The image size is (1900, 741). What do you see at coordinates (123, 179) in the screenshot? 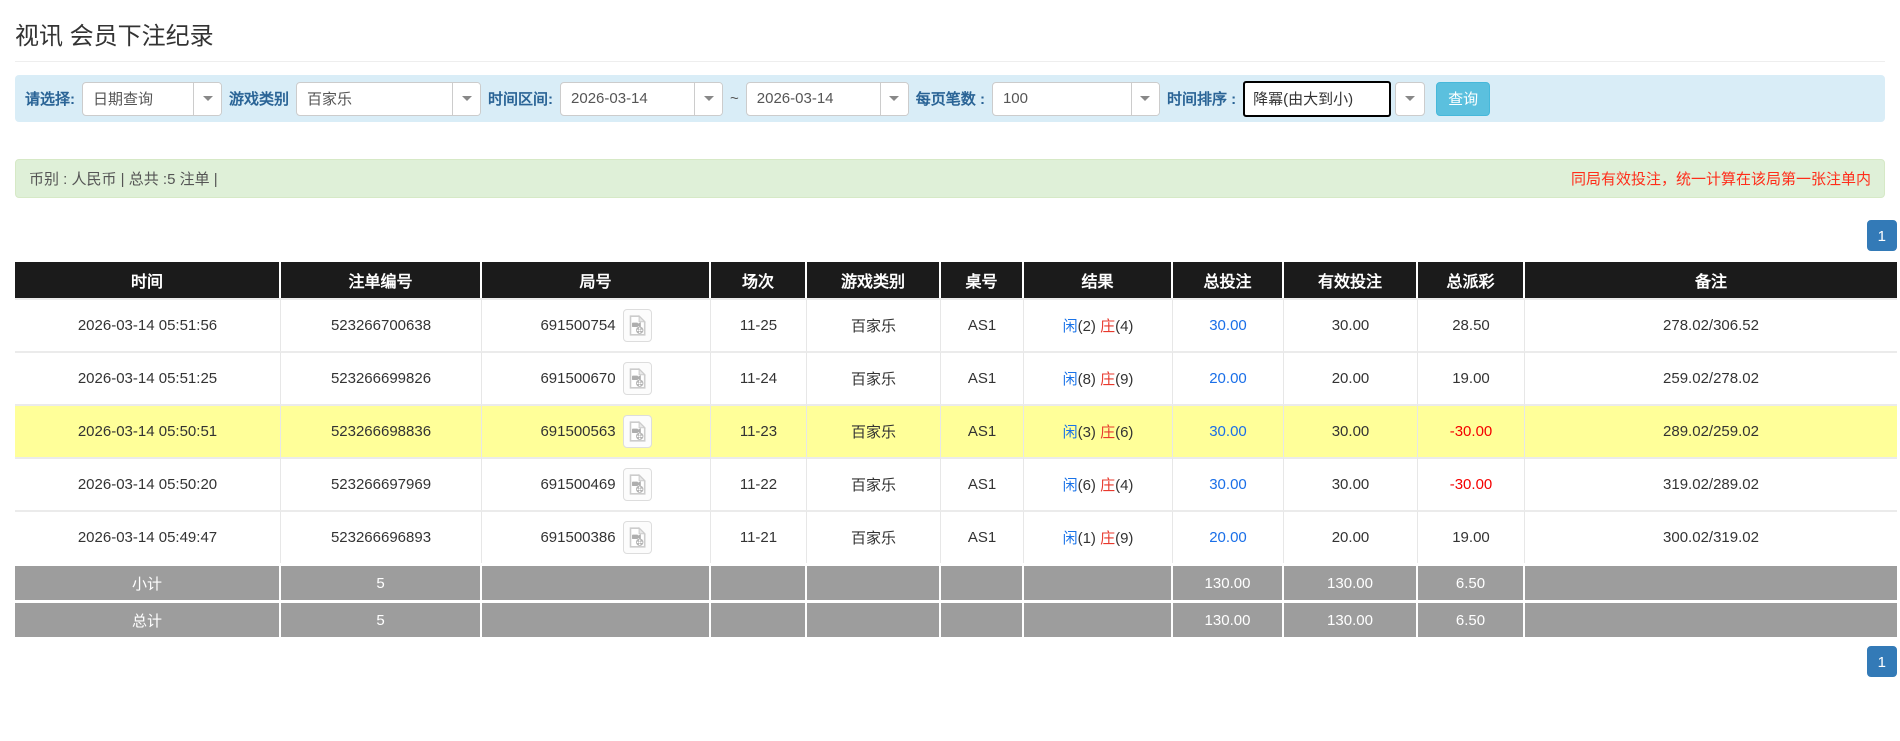
I see `currency-total-text: 币别 : 人民币 | 总共 :5 注单 |` at bounding box center [123, 179].